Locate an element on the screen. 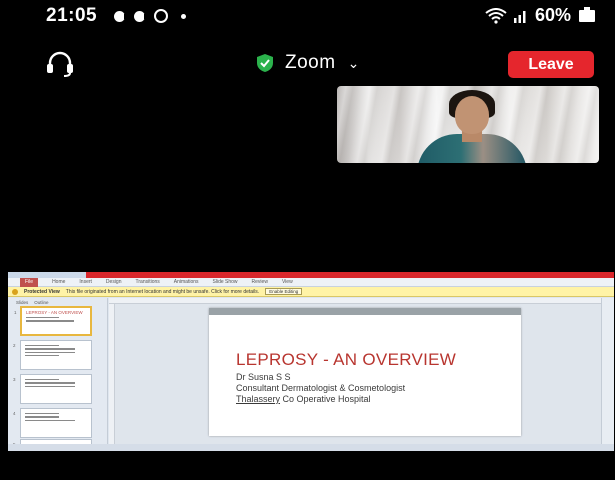  ruler-vertical is located at coordinates (112, 374).